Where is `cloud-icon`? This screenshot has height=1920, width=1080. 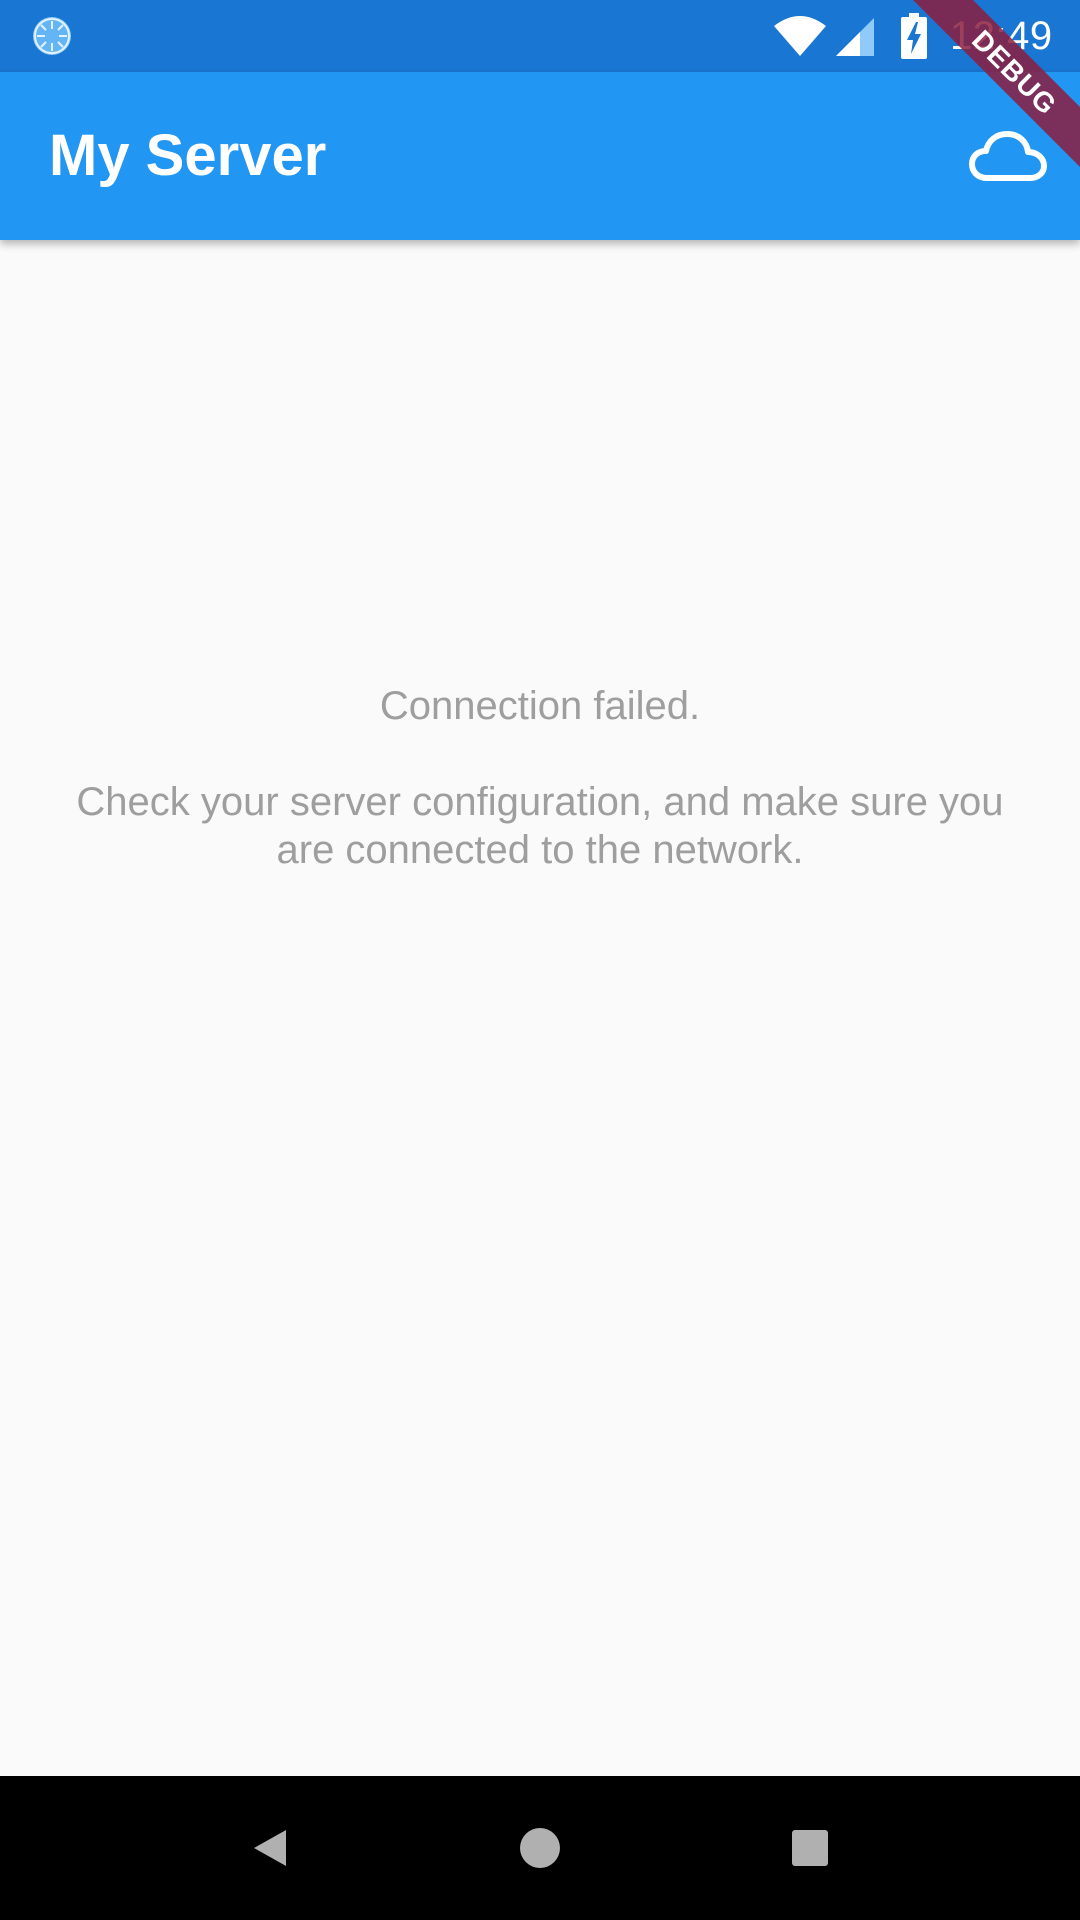 cloud-icon is located at coordinates (1008, 156).